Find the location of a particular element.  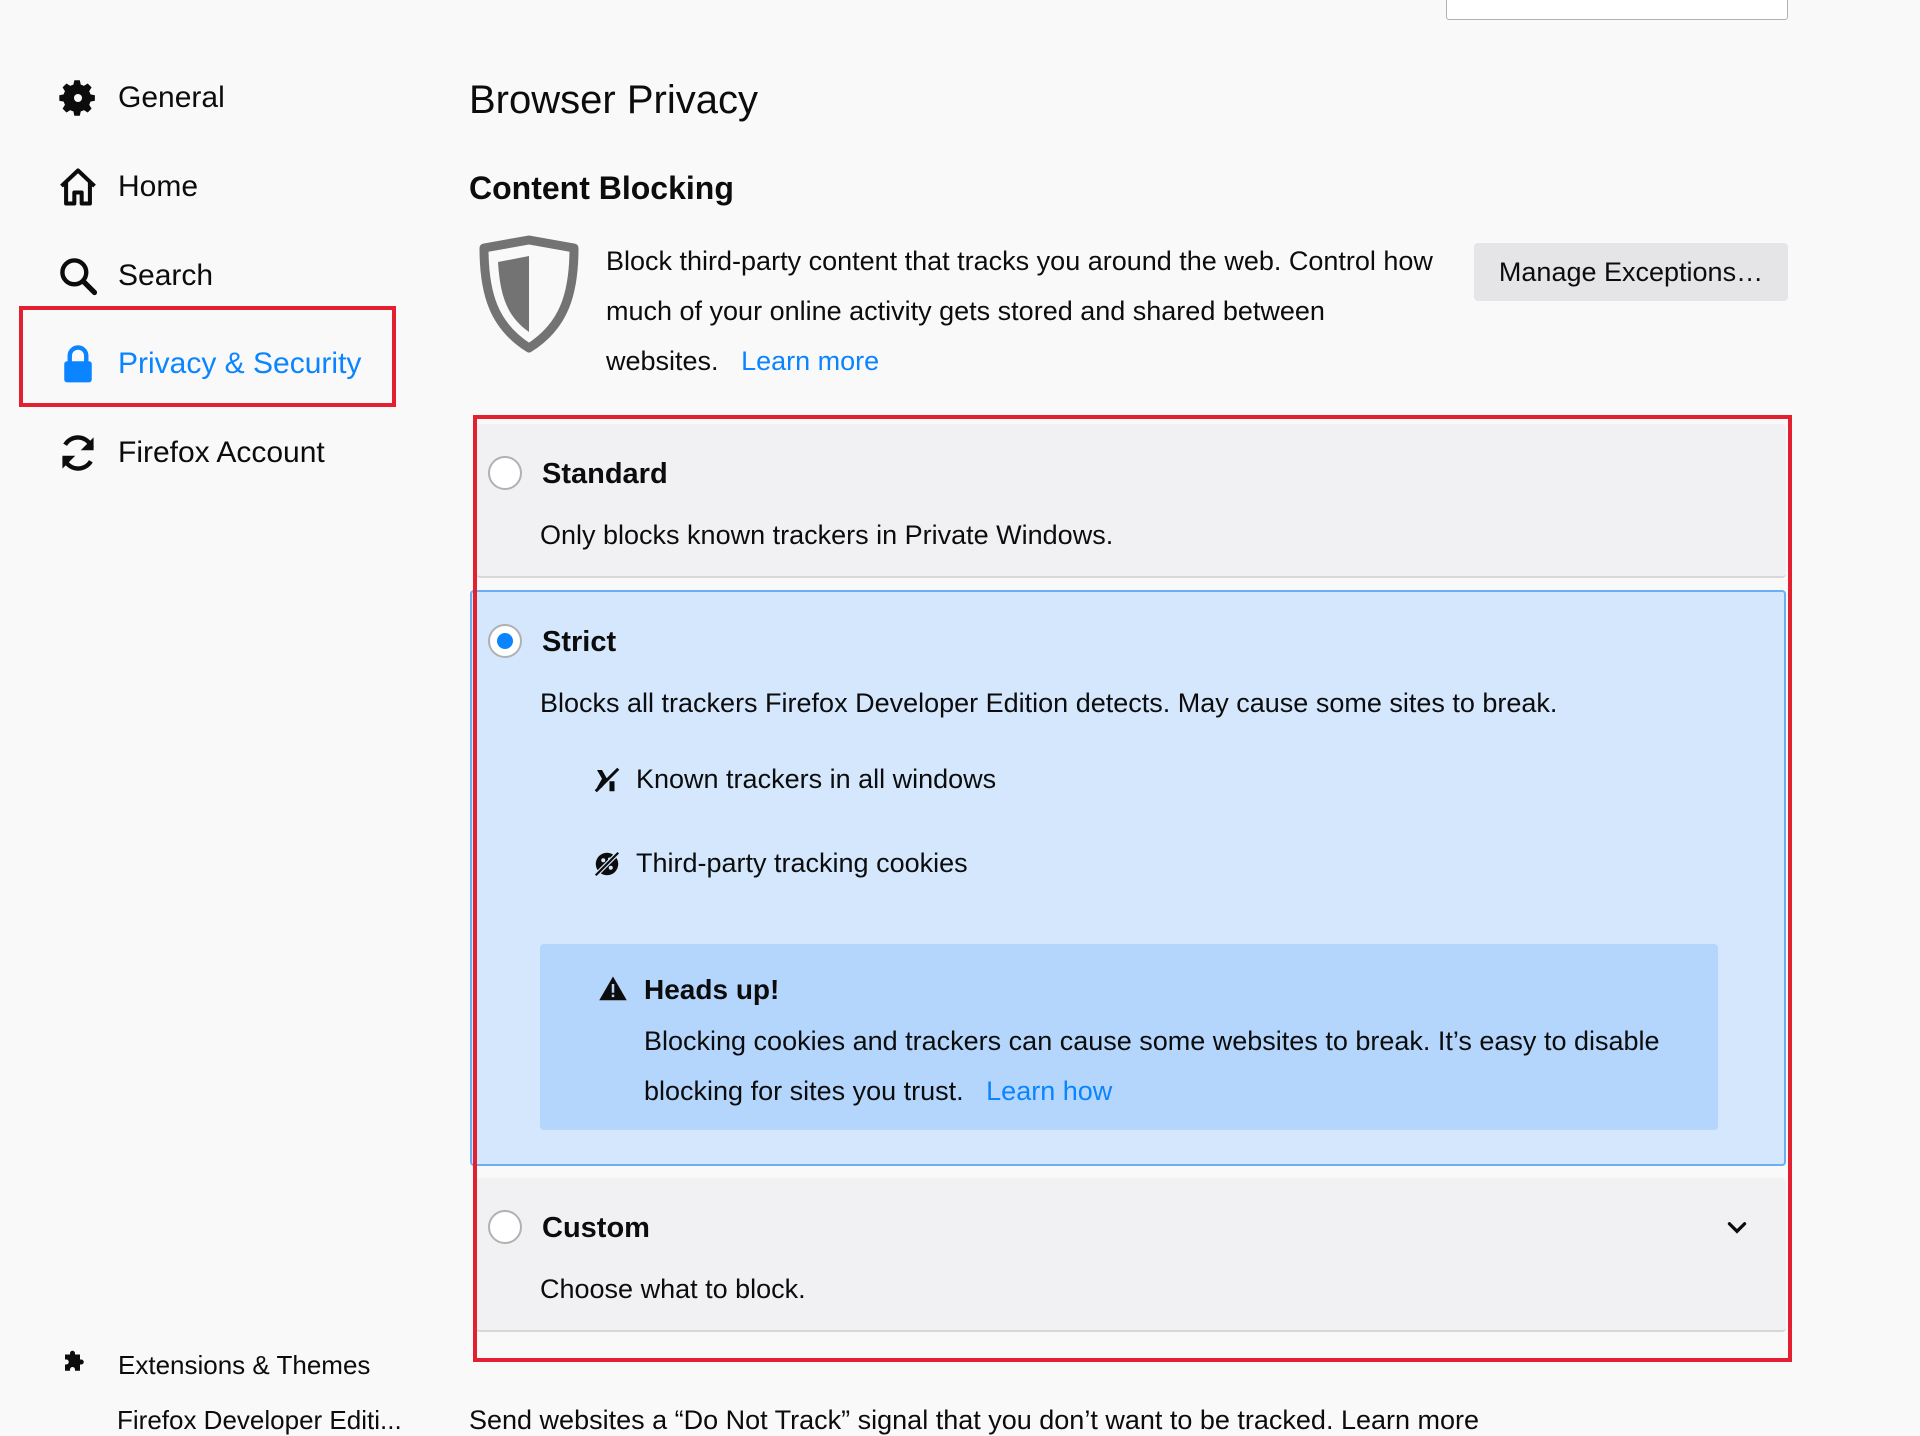

sidebar-item-general: General is located at coordinates (139, 98).